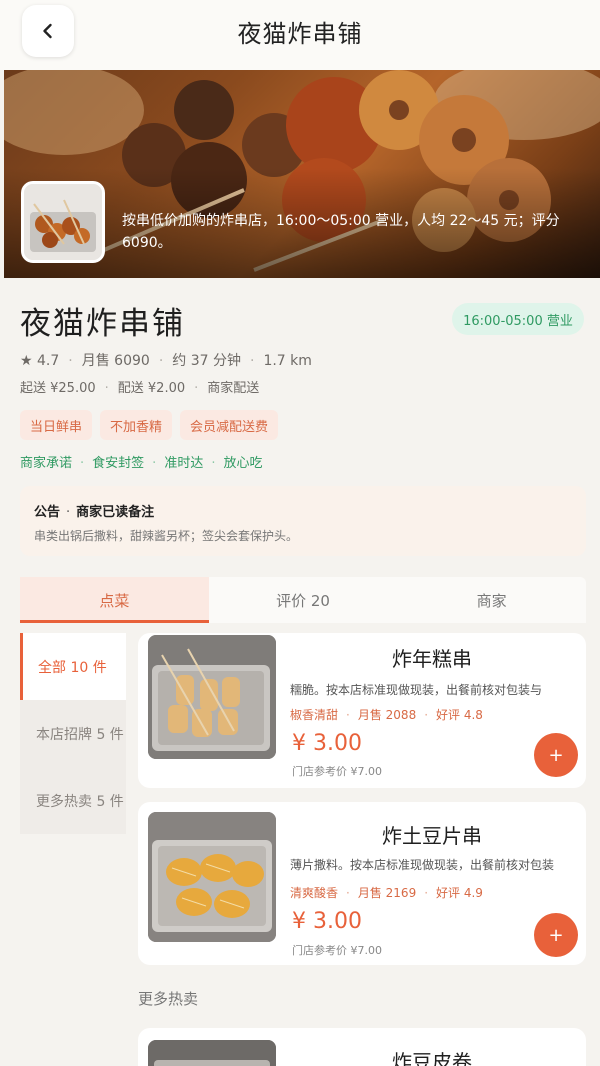 The width and height of the screenshot is (600, 1066). Describe the element at coordinates (166, 536) in the screenshot. I see `notice-text: 串类出锅后撒料，甜辣酱另杯；签尖会套保护头。` at that location.